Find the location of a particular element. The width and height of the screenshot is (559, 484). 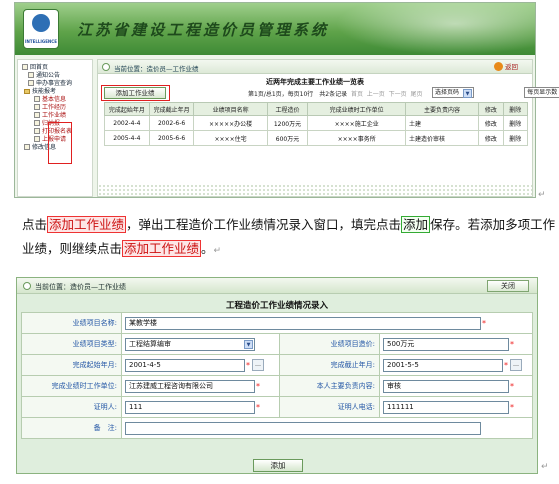

form-title: 工程造价工作业绩情况录入 is located at coordinates (276, 306).